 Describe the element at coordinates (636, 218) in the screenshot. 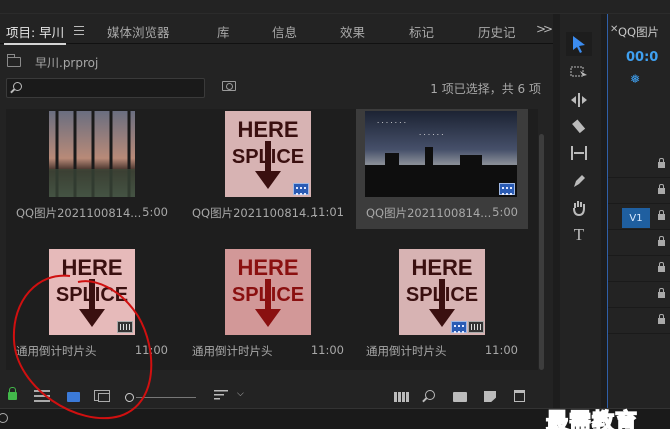

I see `track-target-v1: V1` at that location.